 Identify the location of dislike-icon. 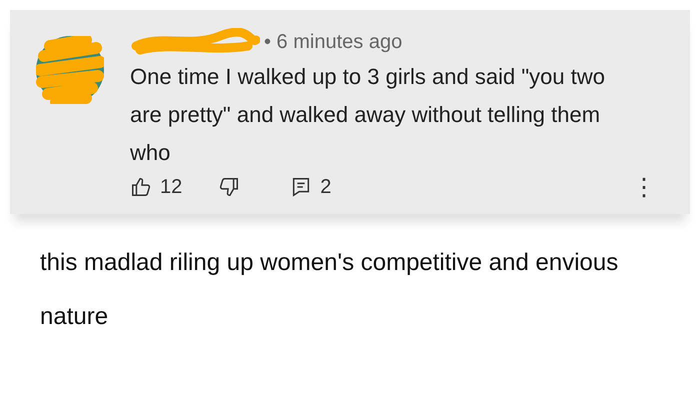
(229, 187).